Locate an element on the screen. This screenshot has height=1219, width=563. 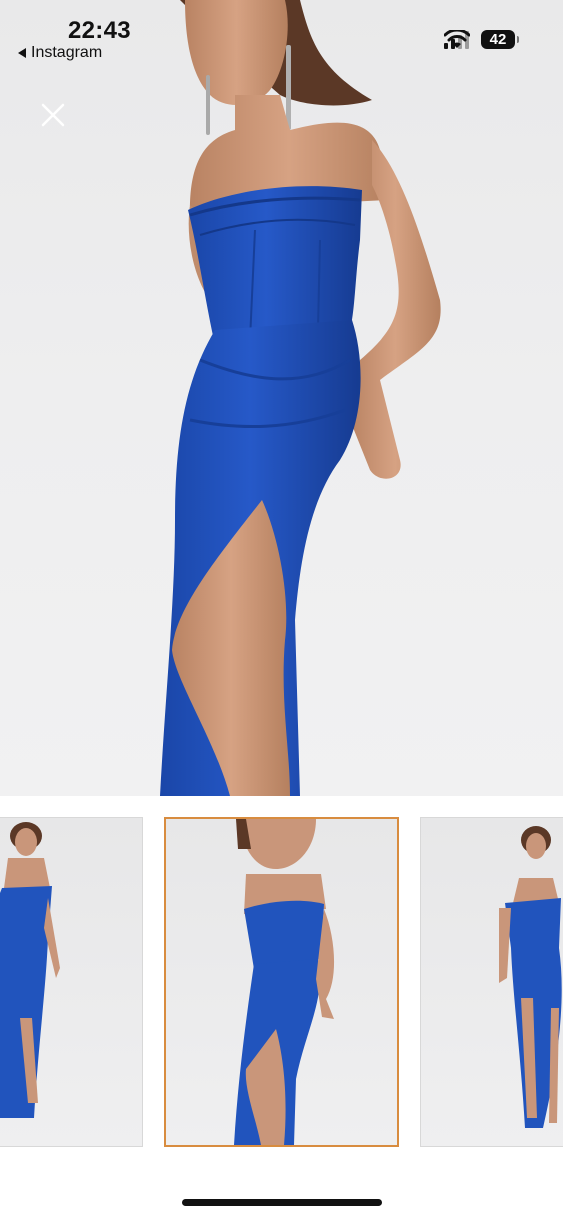
status-icons: 42 is located at coordinates (481, 39).